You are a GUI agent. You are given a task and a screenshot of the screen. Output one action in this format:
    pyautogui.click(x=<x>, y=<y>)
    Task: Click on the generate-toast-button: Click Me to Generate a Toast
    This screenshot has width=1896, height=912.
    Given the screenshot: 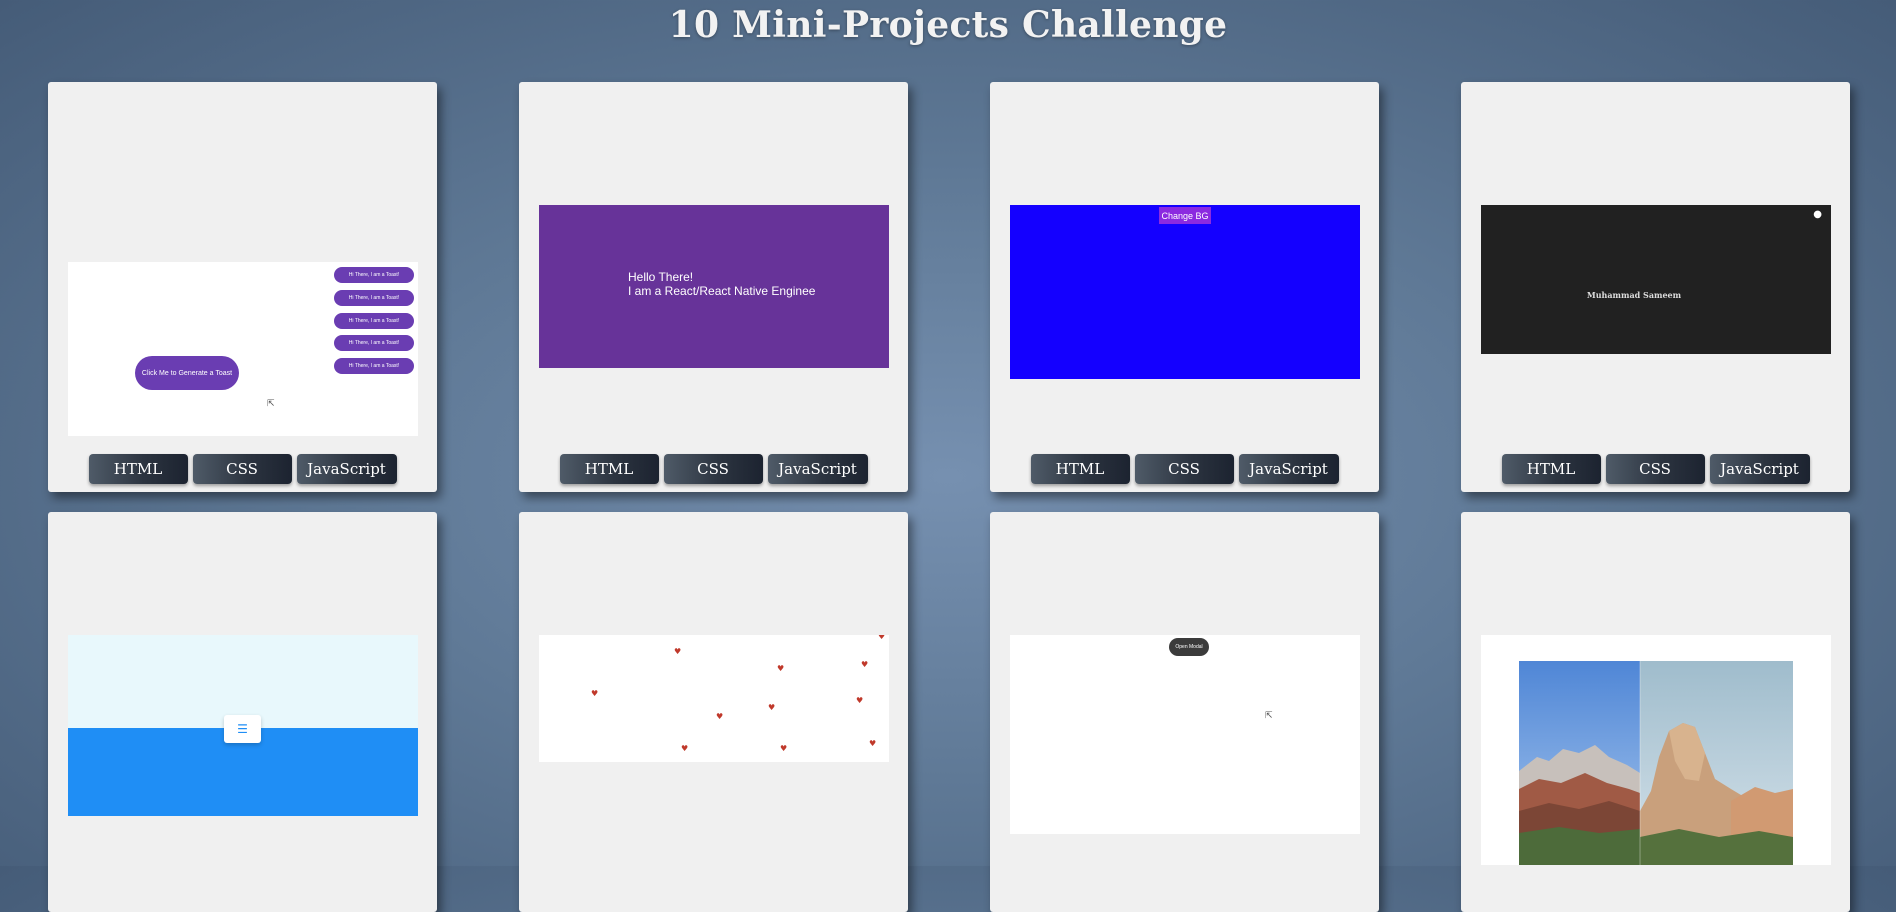 What is the action you would take?
    pyautogui.click(x=187, y=373)
    